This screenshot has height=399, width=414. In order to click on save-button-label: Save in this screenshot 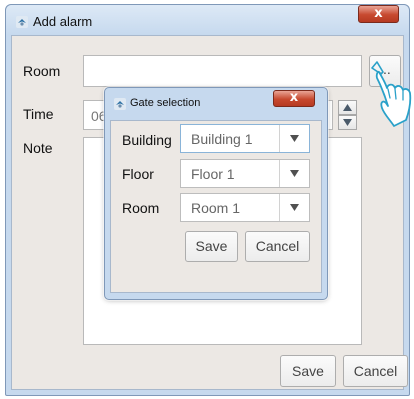, I will do `click(308, 371)`.